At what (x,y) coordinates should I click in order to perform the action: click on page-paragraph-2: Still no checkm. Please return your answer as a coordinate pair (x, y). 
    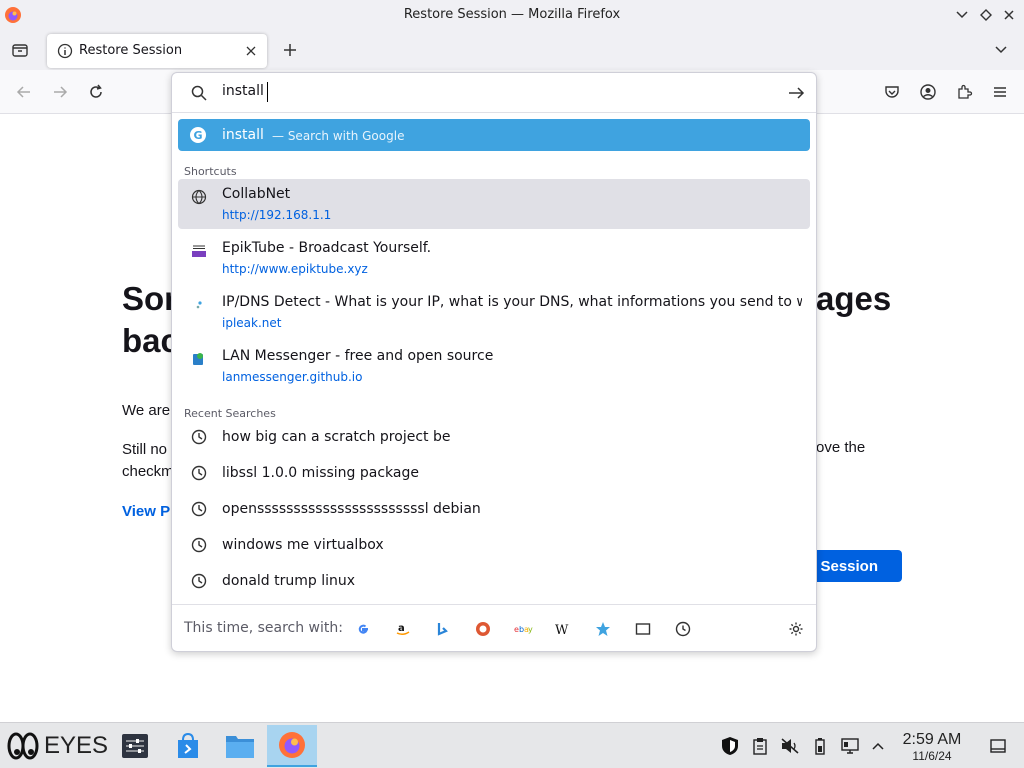
    Looking at the image, I should click on (148, 461).